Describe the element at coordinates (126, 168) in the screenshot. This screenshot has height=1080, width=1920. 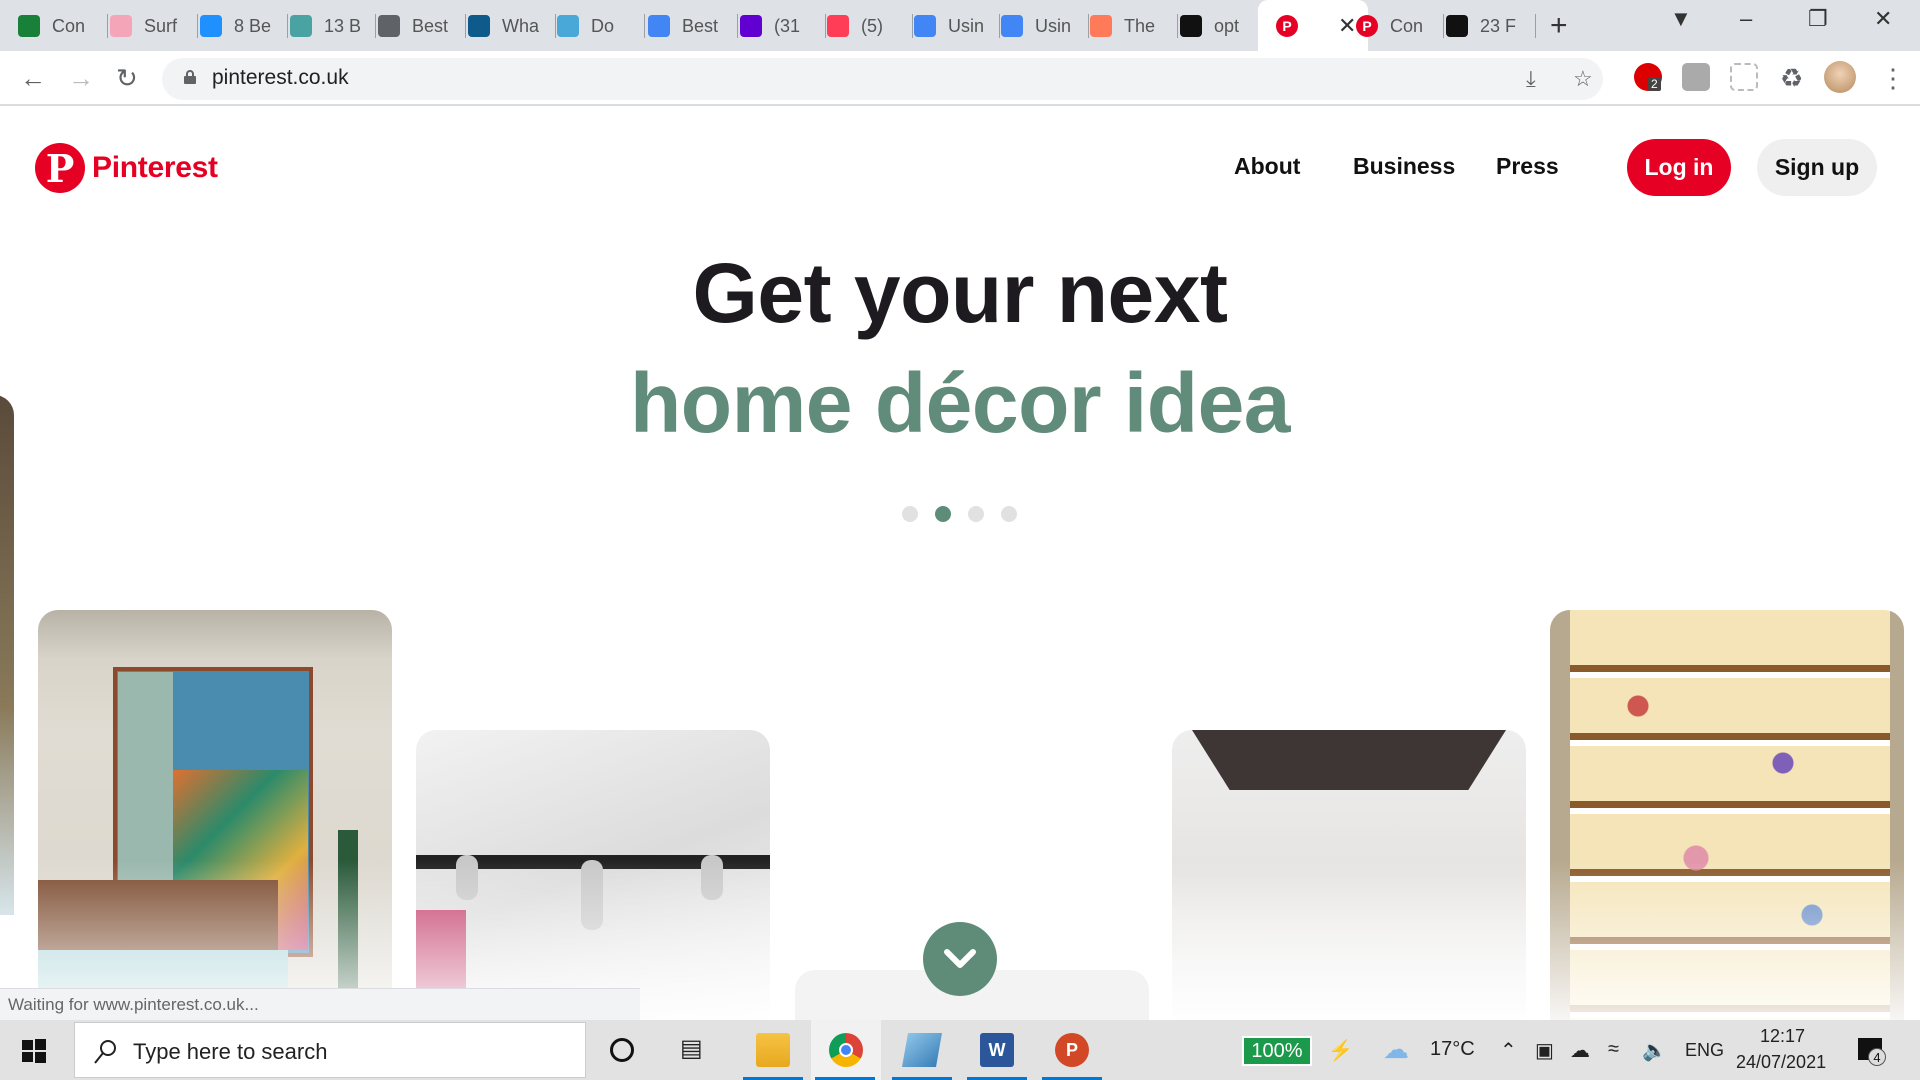
I see `pinterest-logo: P Pinterest` at that location.